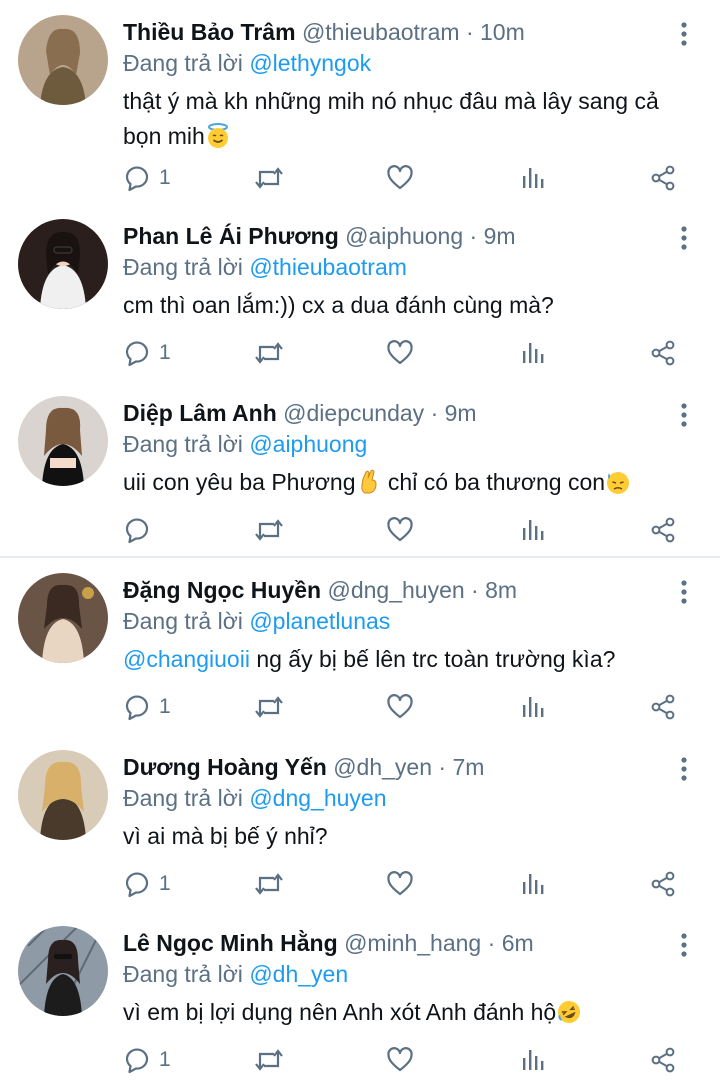  I want to click on display-name: Phan Lê Ái Phương, so click(231, 236).